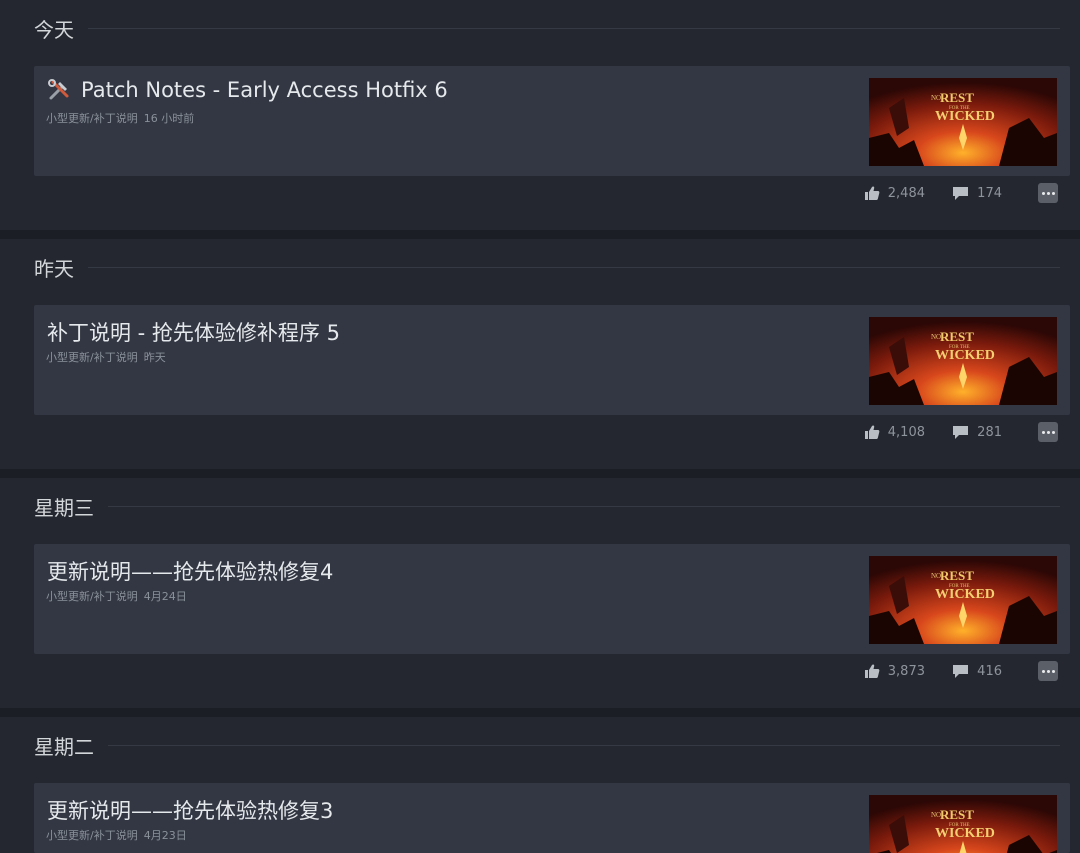 This screenshot has width=1080, height=853. What do you see at coordinates (64, 507) in the screenshot?
I see `day-label: 星期三` at bounding box center [64, 507].